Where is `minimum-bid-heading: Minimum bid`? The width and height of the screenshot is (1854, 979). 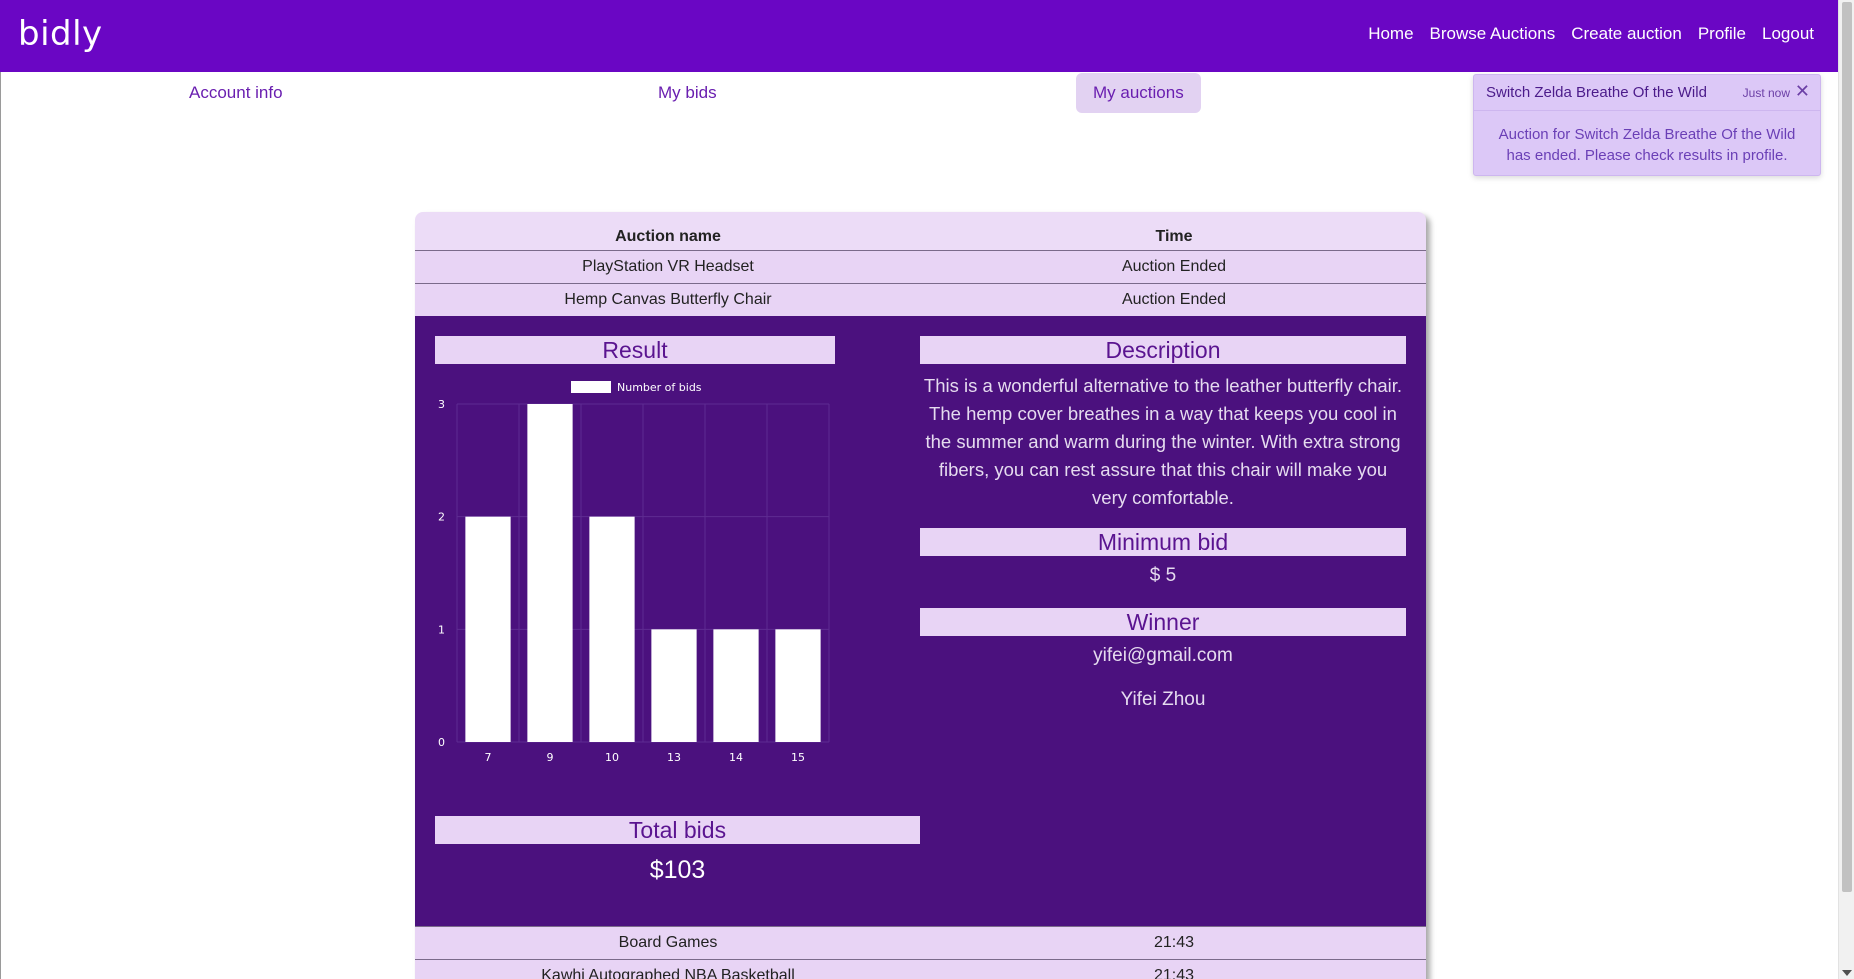 minimum-bid-heading: Minimum bid is located at coordinates (1163, 542).